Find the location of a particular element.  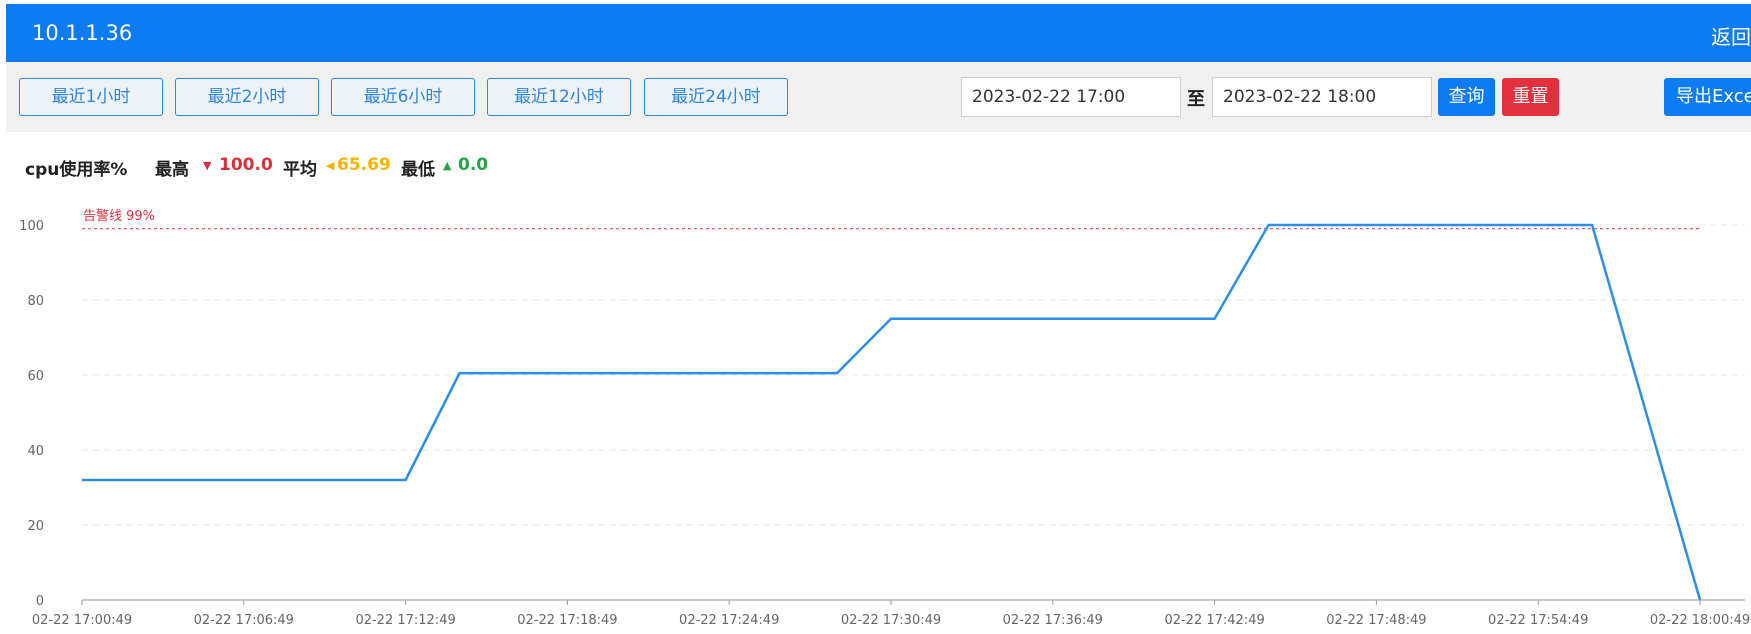

query-button: 查询 is located at coordinates (1466, 97).